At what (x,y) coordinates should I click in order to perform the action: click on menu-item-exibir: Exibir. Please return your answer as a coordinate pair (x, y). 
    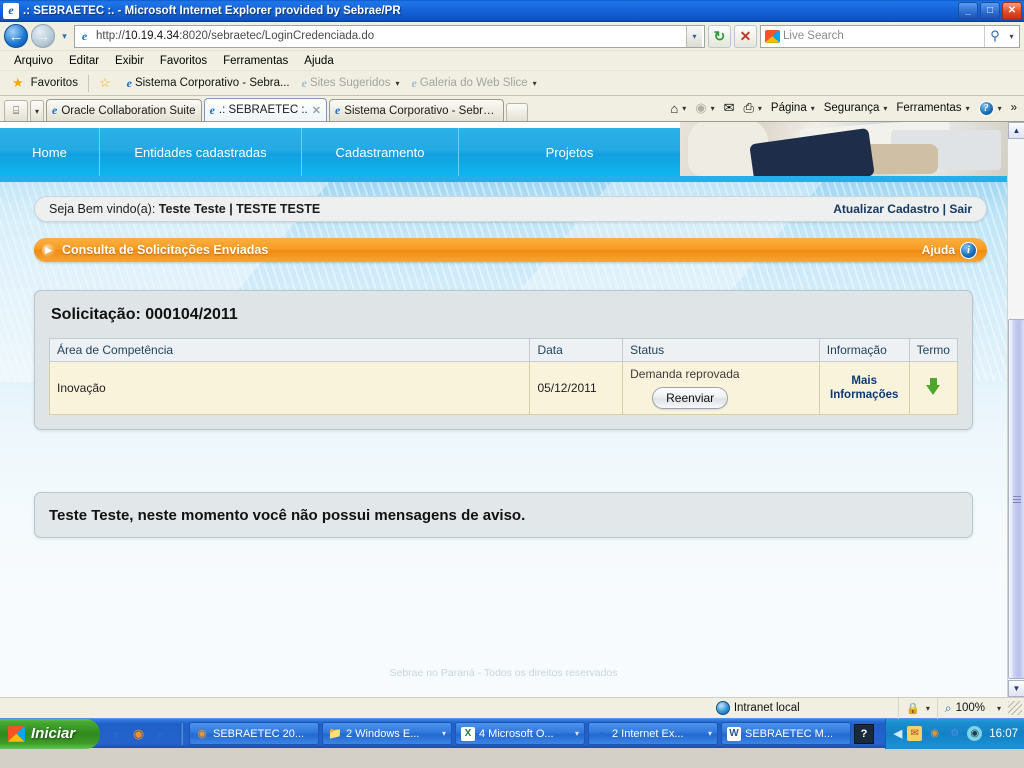
    Looking at the image, I should click on (129, 61).